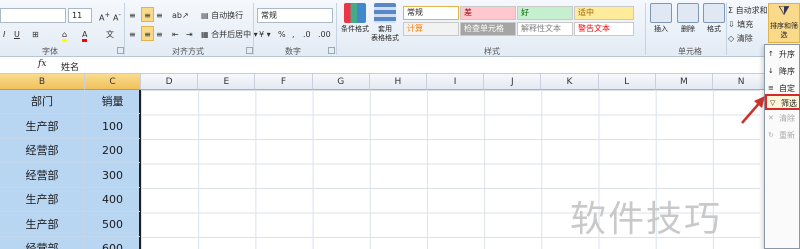 The width and height of the screenshot is (800, 249). I want to click on table-cell: 100, so click(112, 127).